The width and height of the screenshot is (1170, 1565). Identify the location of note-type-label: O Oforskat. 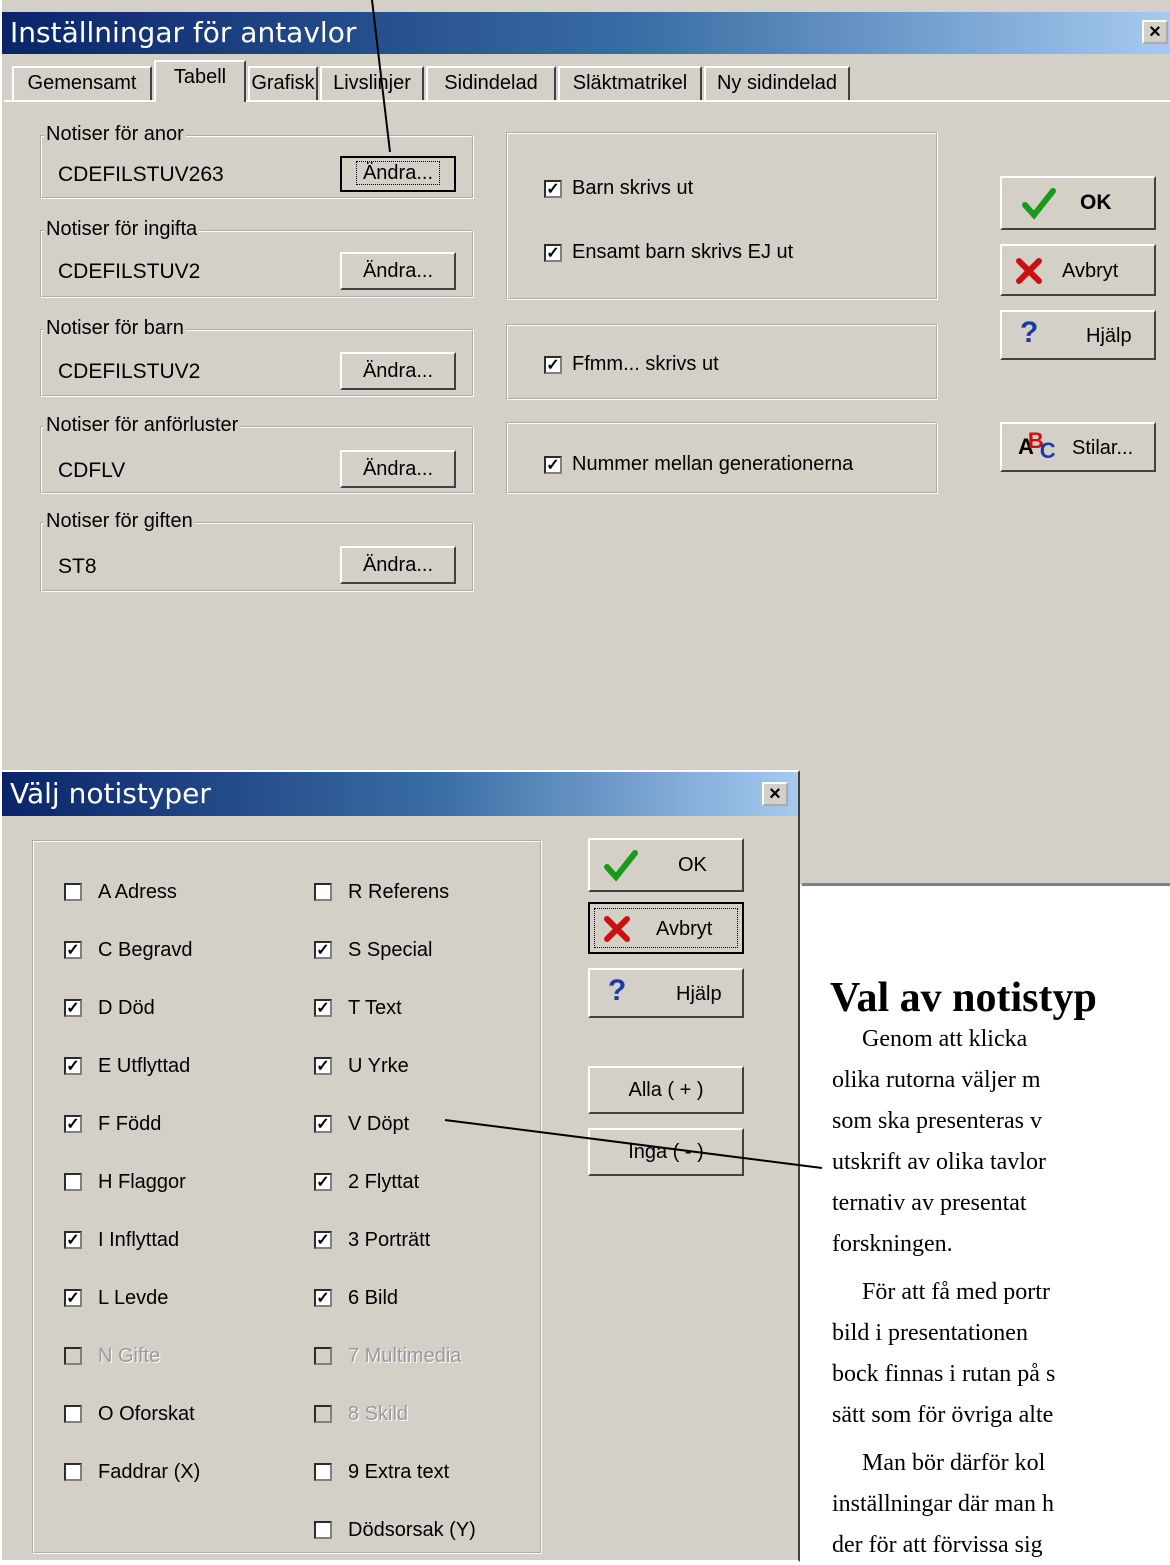
(146, 1414).